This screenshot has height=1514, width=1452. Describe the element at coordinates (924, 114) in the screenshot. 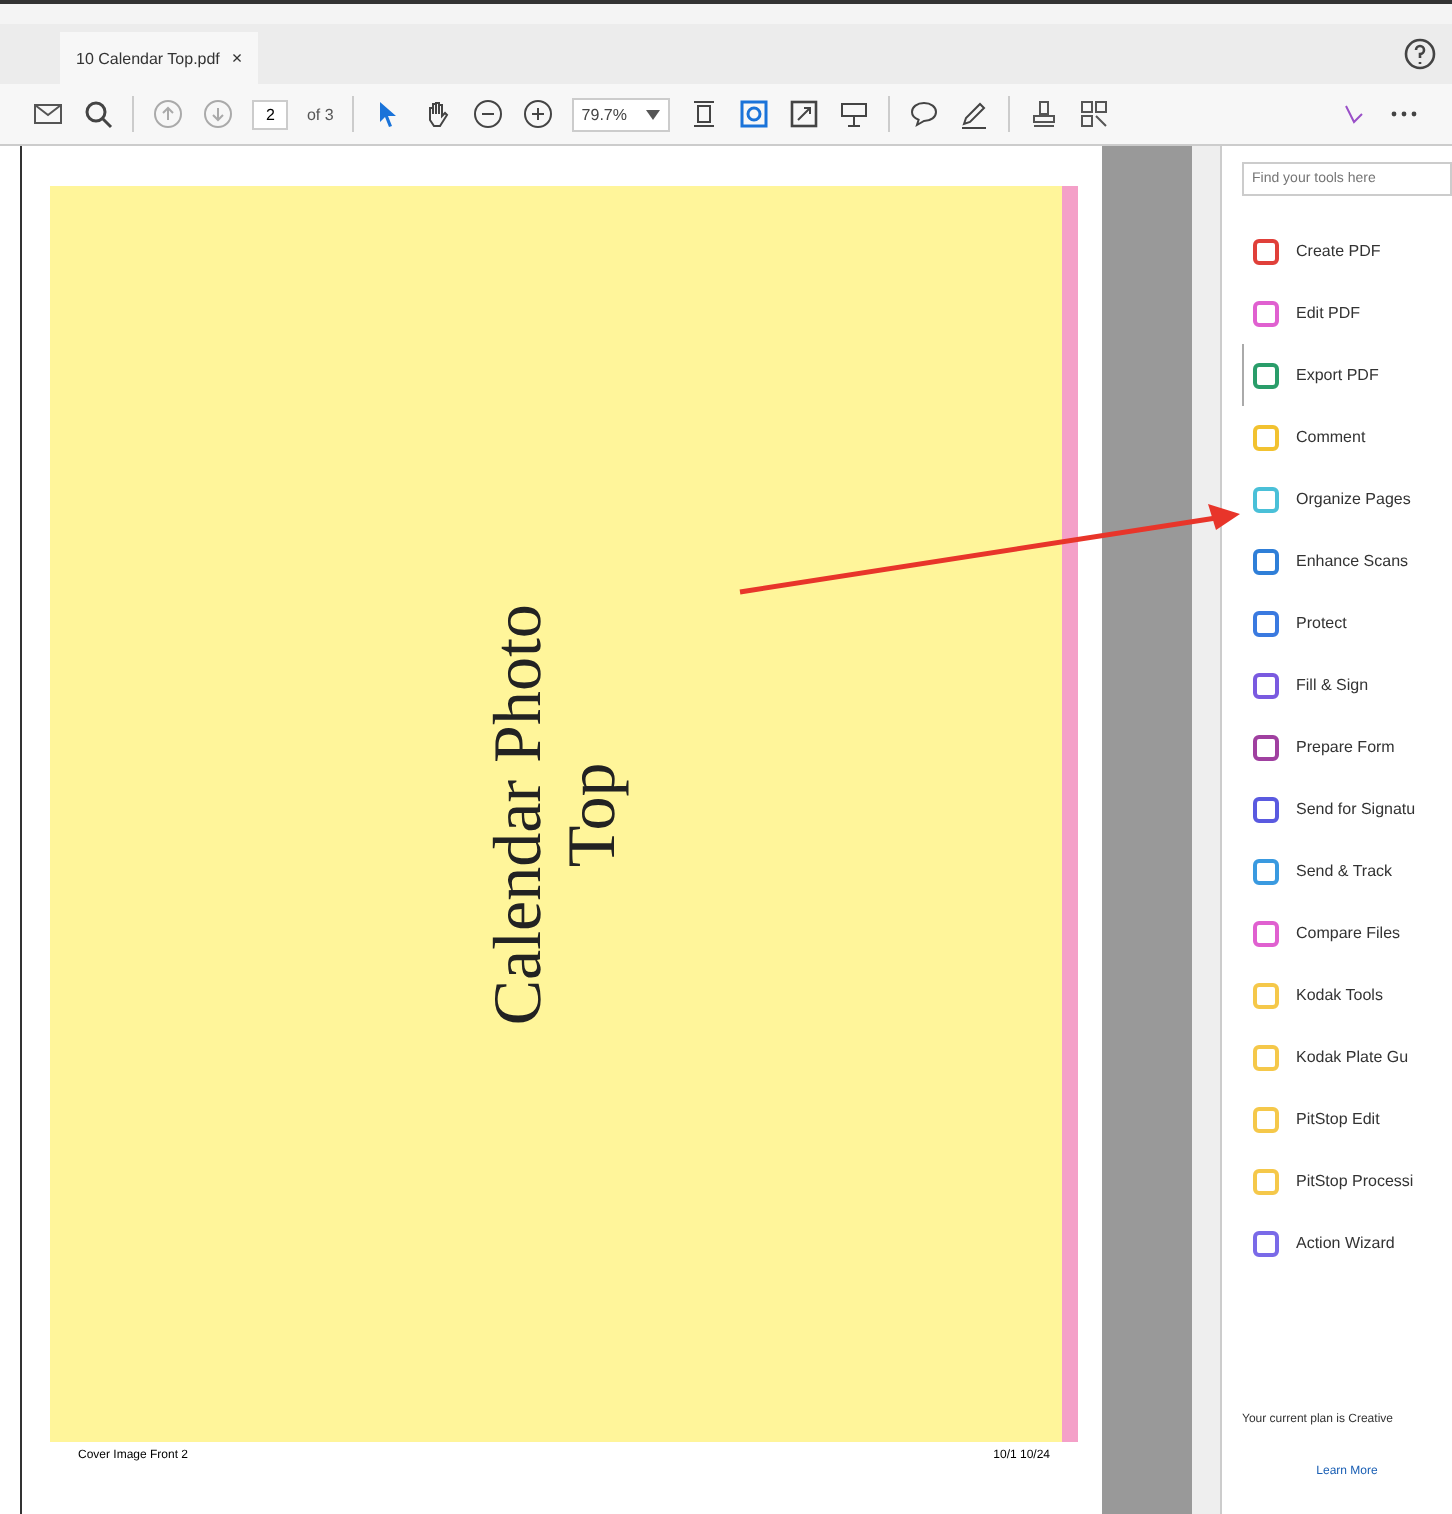

I see `comment-icon` at that location.